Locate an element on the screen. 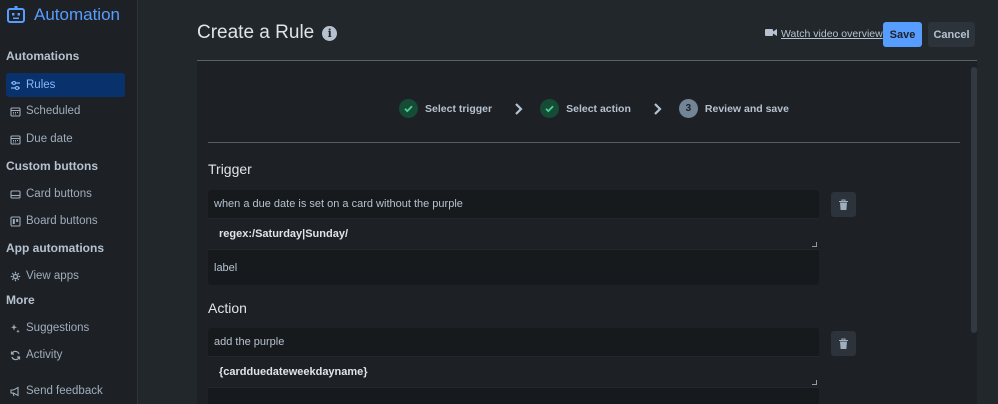 The width and height of the screenshot is (998, 404). sidebar-item-rules: Rules is located at coordinates (65, 85).